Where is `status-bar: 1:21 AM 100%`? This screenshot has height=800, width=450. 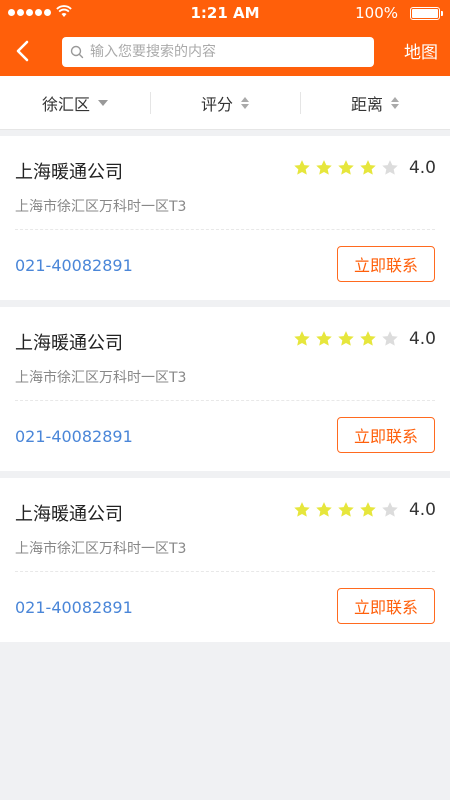
status-bar: 1:21 AM 100% is located at coordinates (225, 13).